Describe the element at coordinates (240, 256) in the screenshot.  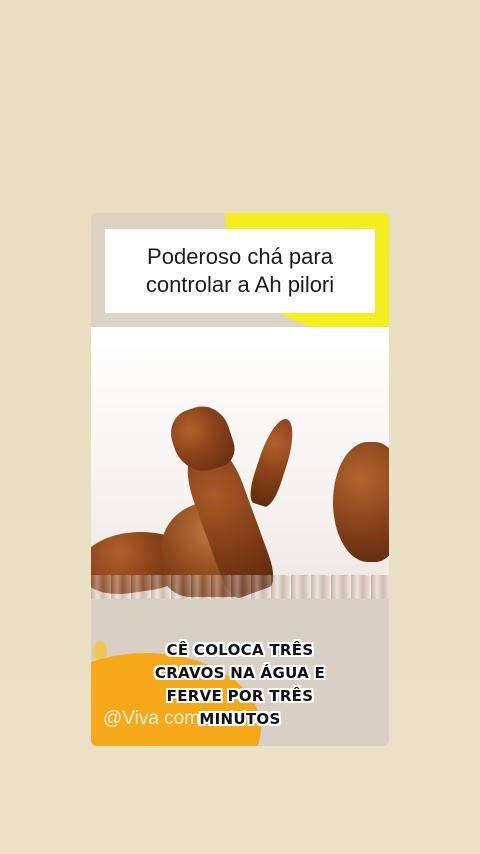
I see `title-line-1: Poderoso chá para` at that location.